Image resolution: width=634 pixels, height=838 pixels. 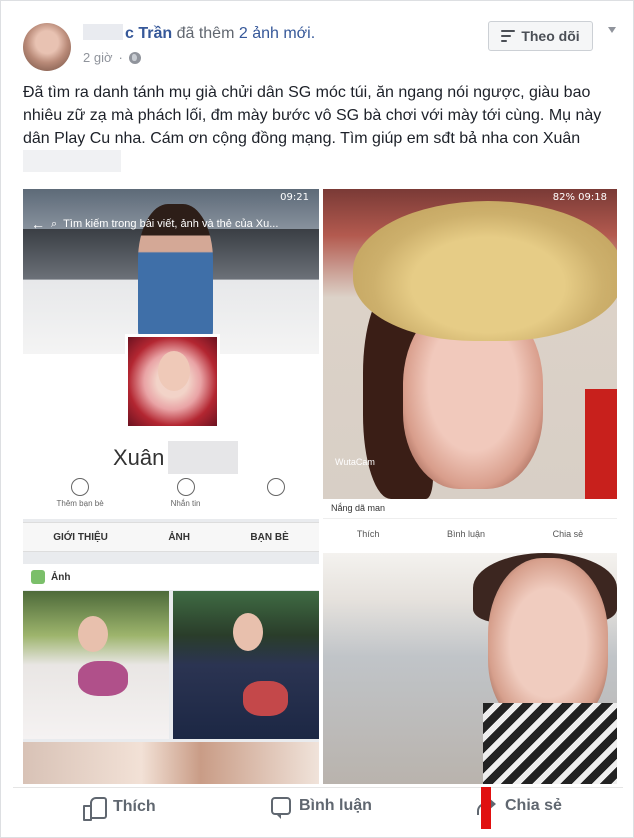 I want to click on post-time: 2 giờ, so click(x=98, y=57).